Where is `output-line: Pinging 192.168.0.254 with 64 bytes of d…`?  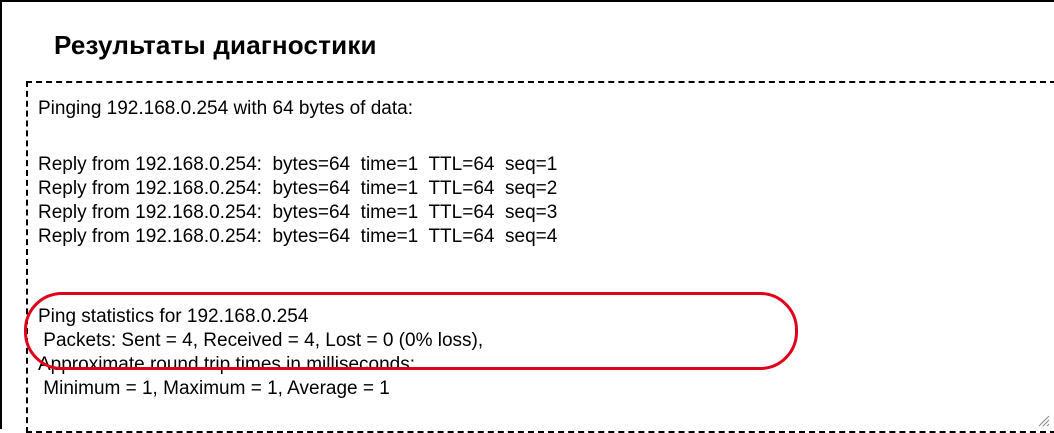 output-line: Pinging 192.168.0.254 with 64 bytes of d… is located at coordinates (225, 108).